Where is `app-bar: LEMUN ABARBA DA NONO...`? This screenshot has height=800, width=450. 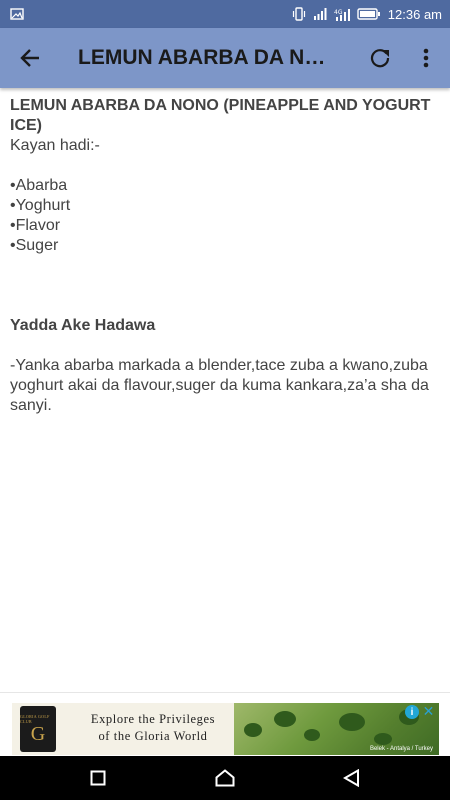 app-bar: LEMUN ABARBA DA NONO... is located at coordinates (225, 58).